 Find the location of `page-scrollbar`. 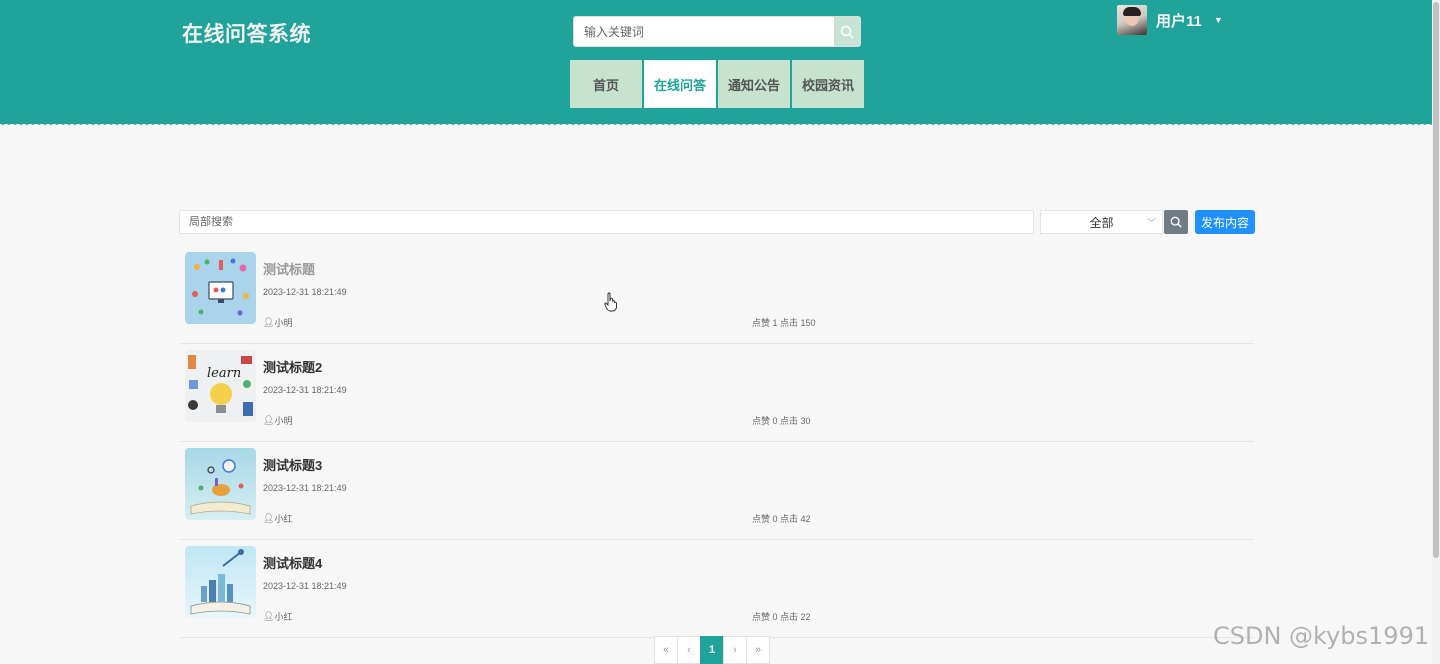

page-scrollbar is located at coordinates (1436, 332).